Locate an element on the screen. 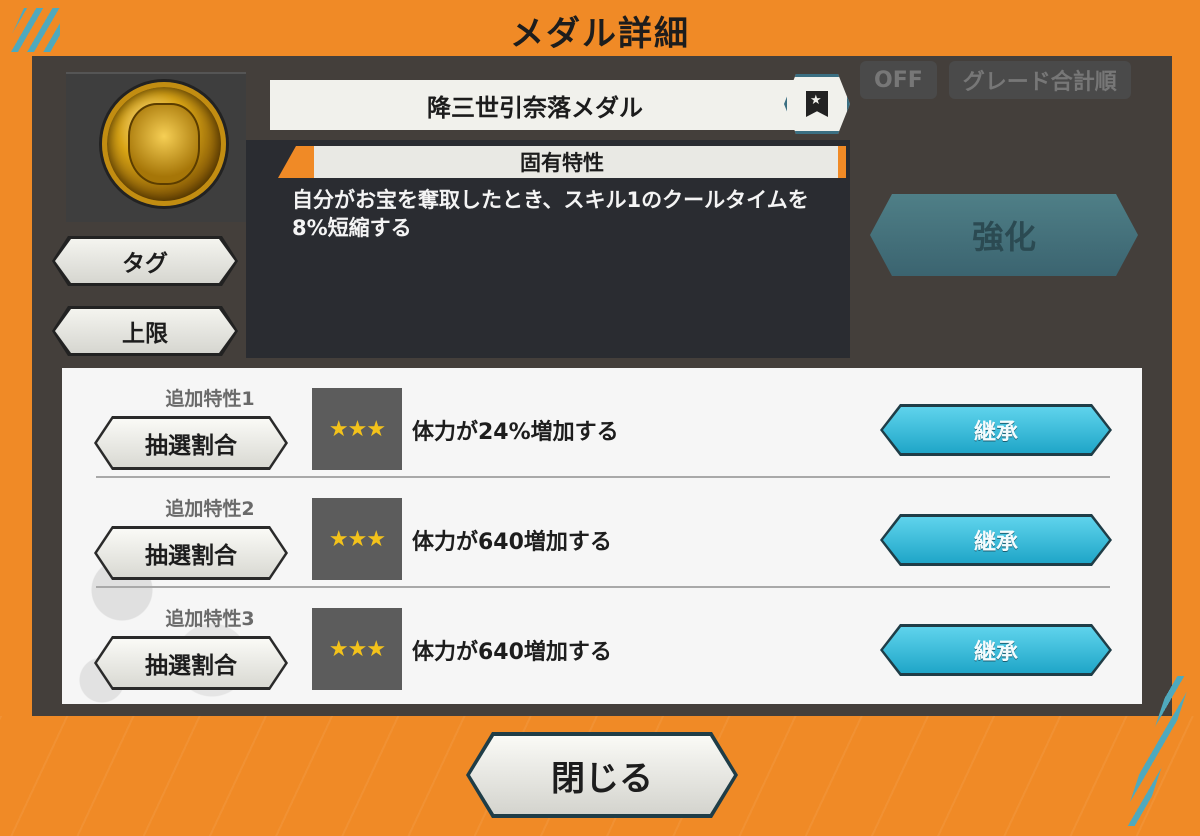 This screenshot has width=1200, height=836. title-bar: メダル詳細 is located at coordinates (600, 30).